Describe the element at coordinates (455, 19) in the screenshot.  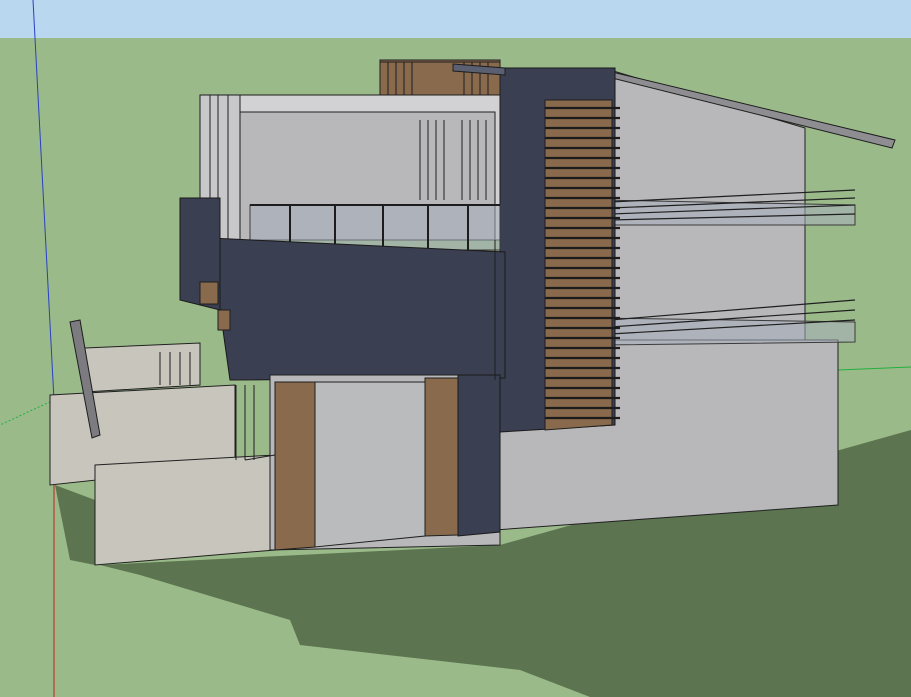
I see `sky` at that location.